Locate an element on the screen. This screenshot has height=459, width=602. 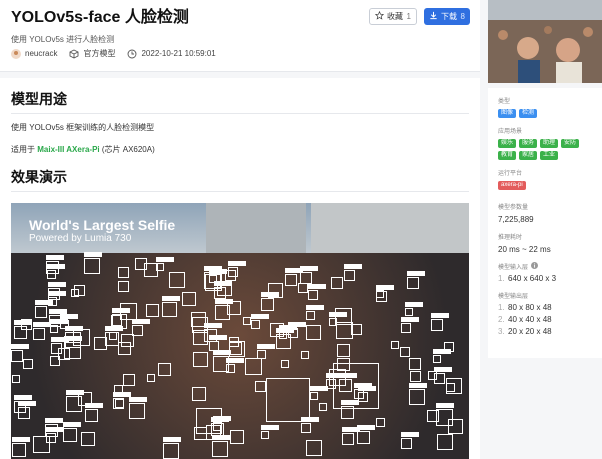
scene-tag: 工业 is located at coordinates (549, 155).